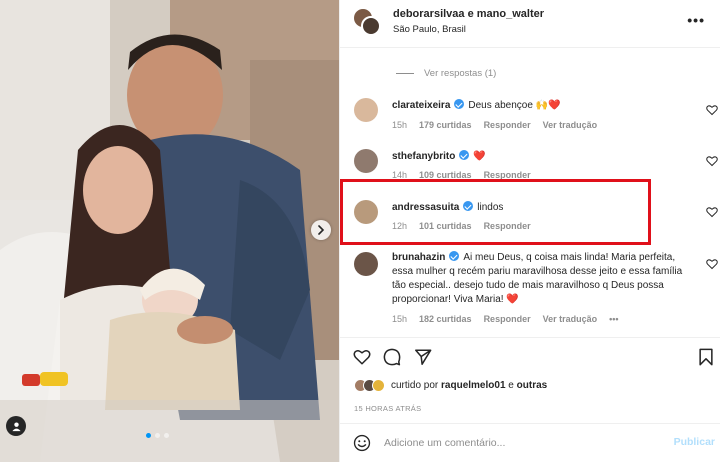 Image resolution: width=720 pixels, height=462 pixels. I want to click on comment-more-button: •••, so click(613, 319).